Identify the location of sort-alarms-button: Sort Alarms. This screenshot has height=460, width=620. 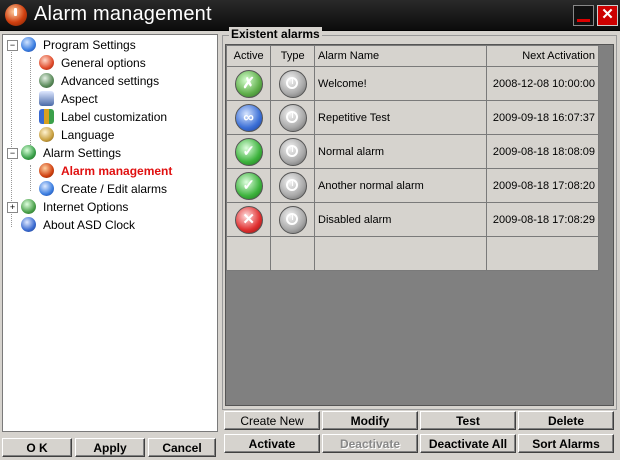
(566, 443).